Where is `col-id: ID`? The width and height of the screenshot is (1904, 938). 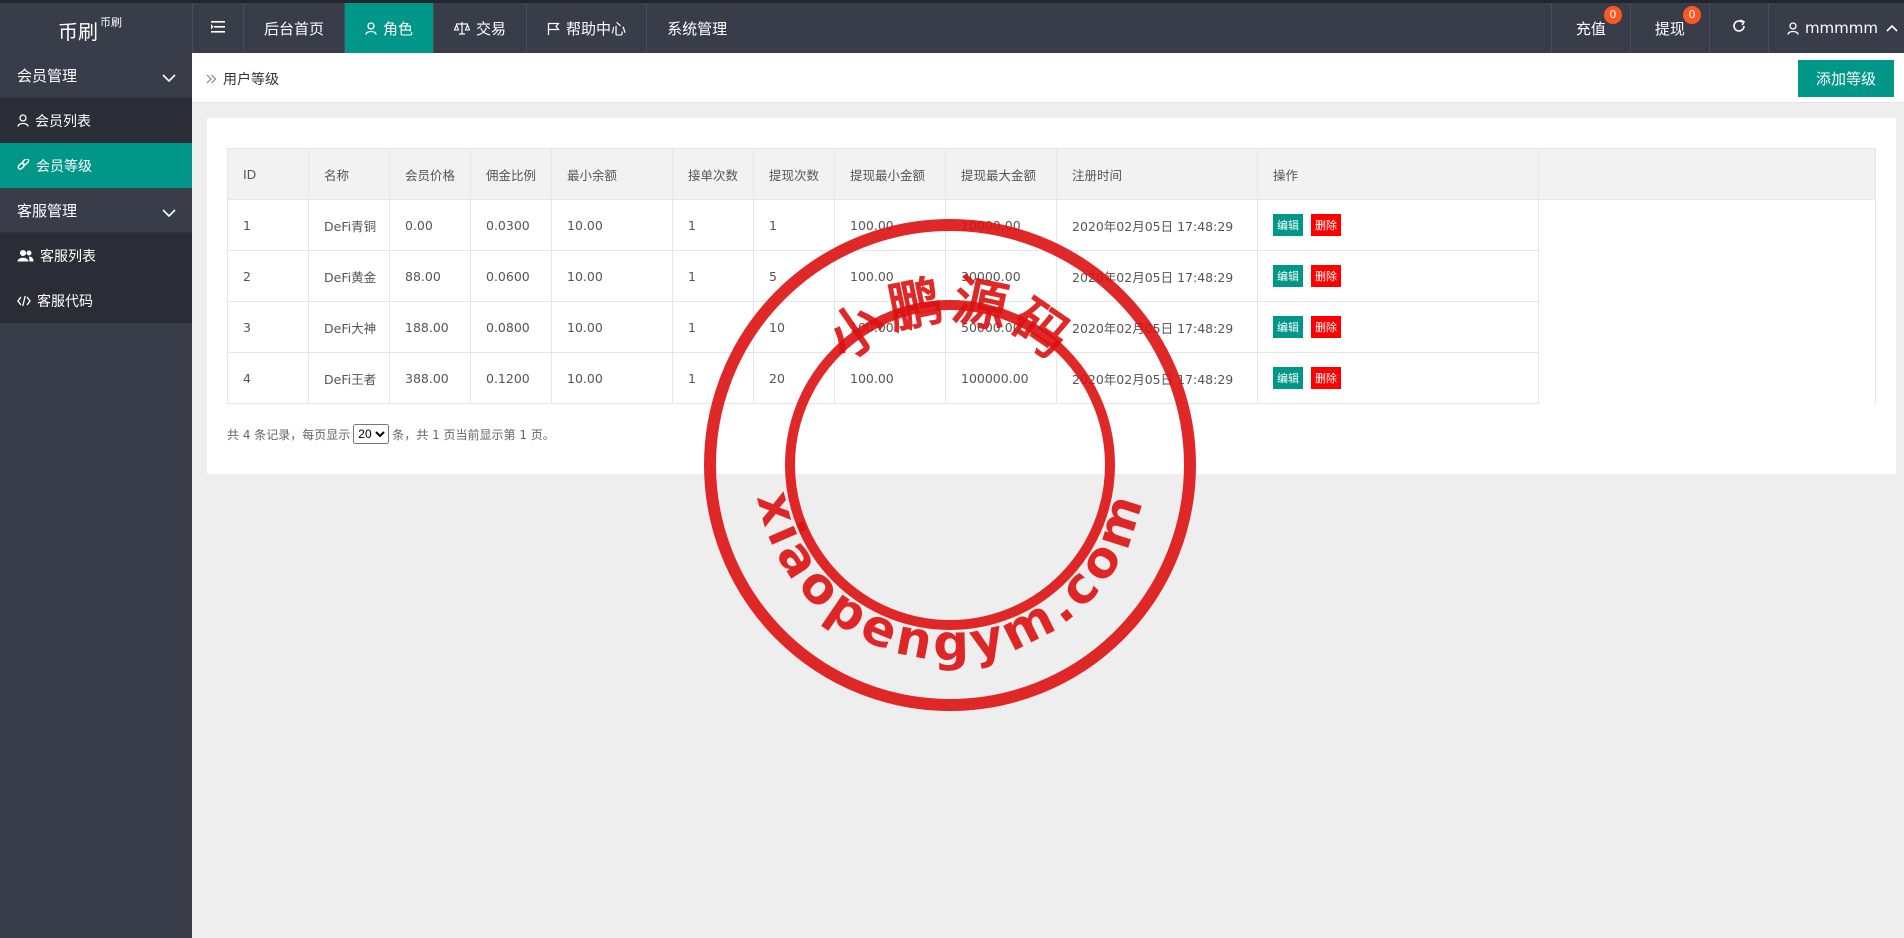
col-id: ID is located at coordinates (268, 174).